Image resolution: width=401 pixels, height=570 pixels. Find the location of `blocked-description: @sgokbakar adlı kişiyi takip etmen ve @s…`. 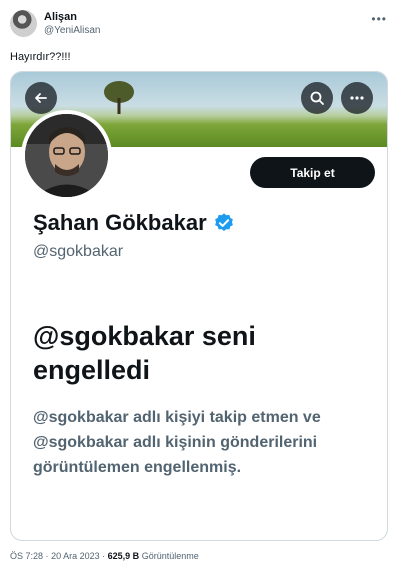

blocked-description: @sgokbakar adlı kişiyi takip etmen ve @s… is located at coordinates (177, 442).